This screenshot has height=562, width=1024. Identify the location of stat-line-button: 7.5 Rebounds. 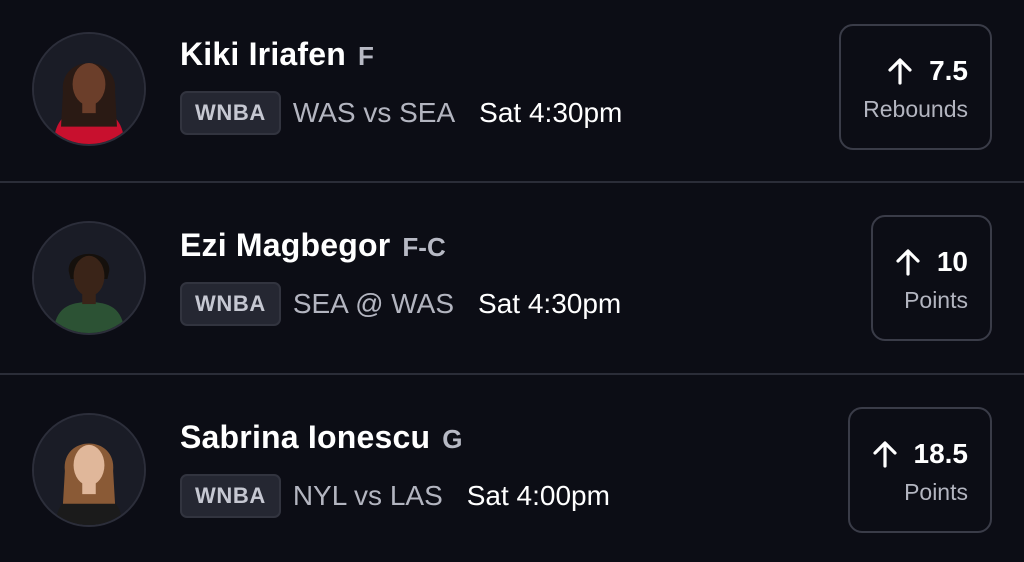
(915, 87).